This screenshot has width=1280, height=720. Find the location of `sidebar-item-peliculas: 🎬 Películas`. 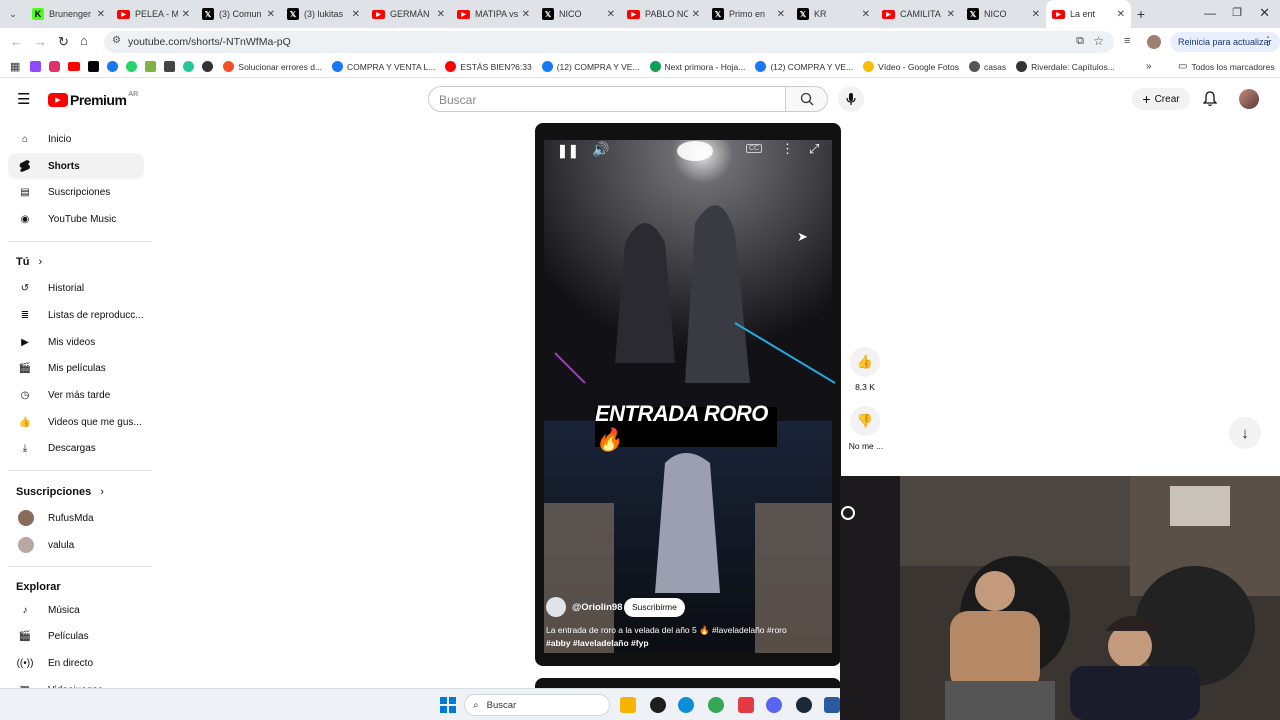

sidebar-item-peliculas: 🎬 Películas is located at coordinates (76, 636).